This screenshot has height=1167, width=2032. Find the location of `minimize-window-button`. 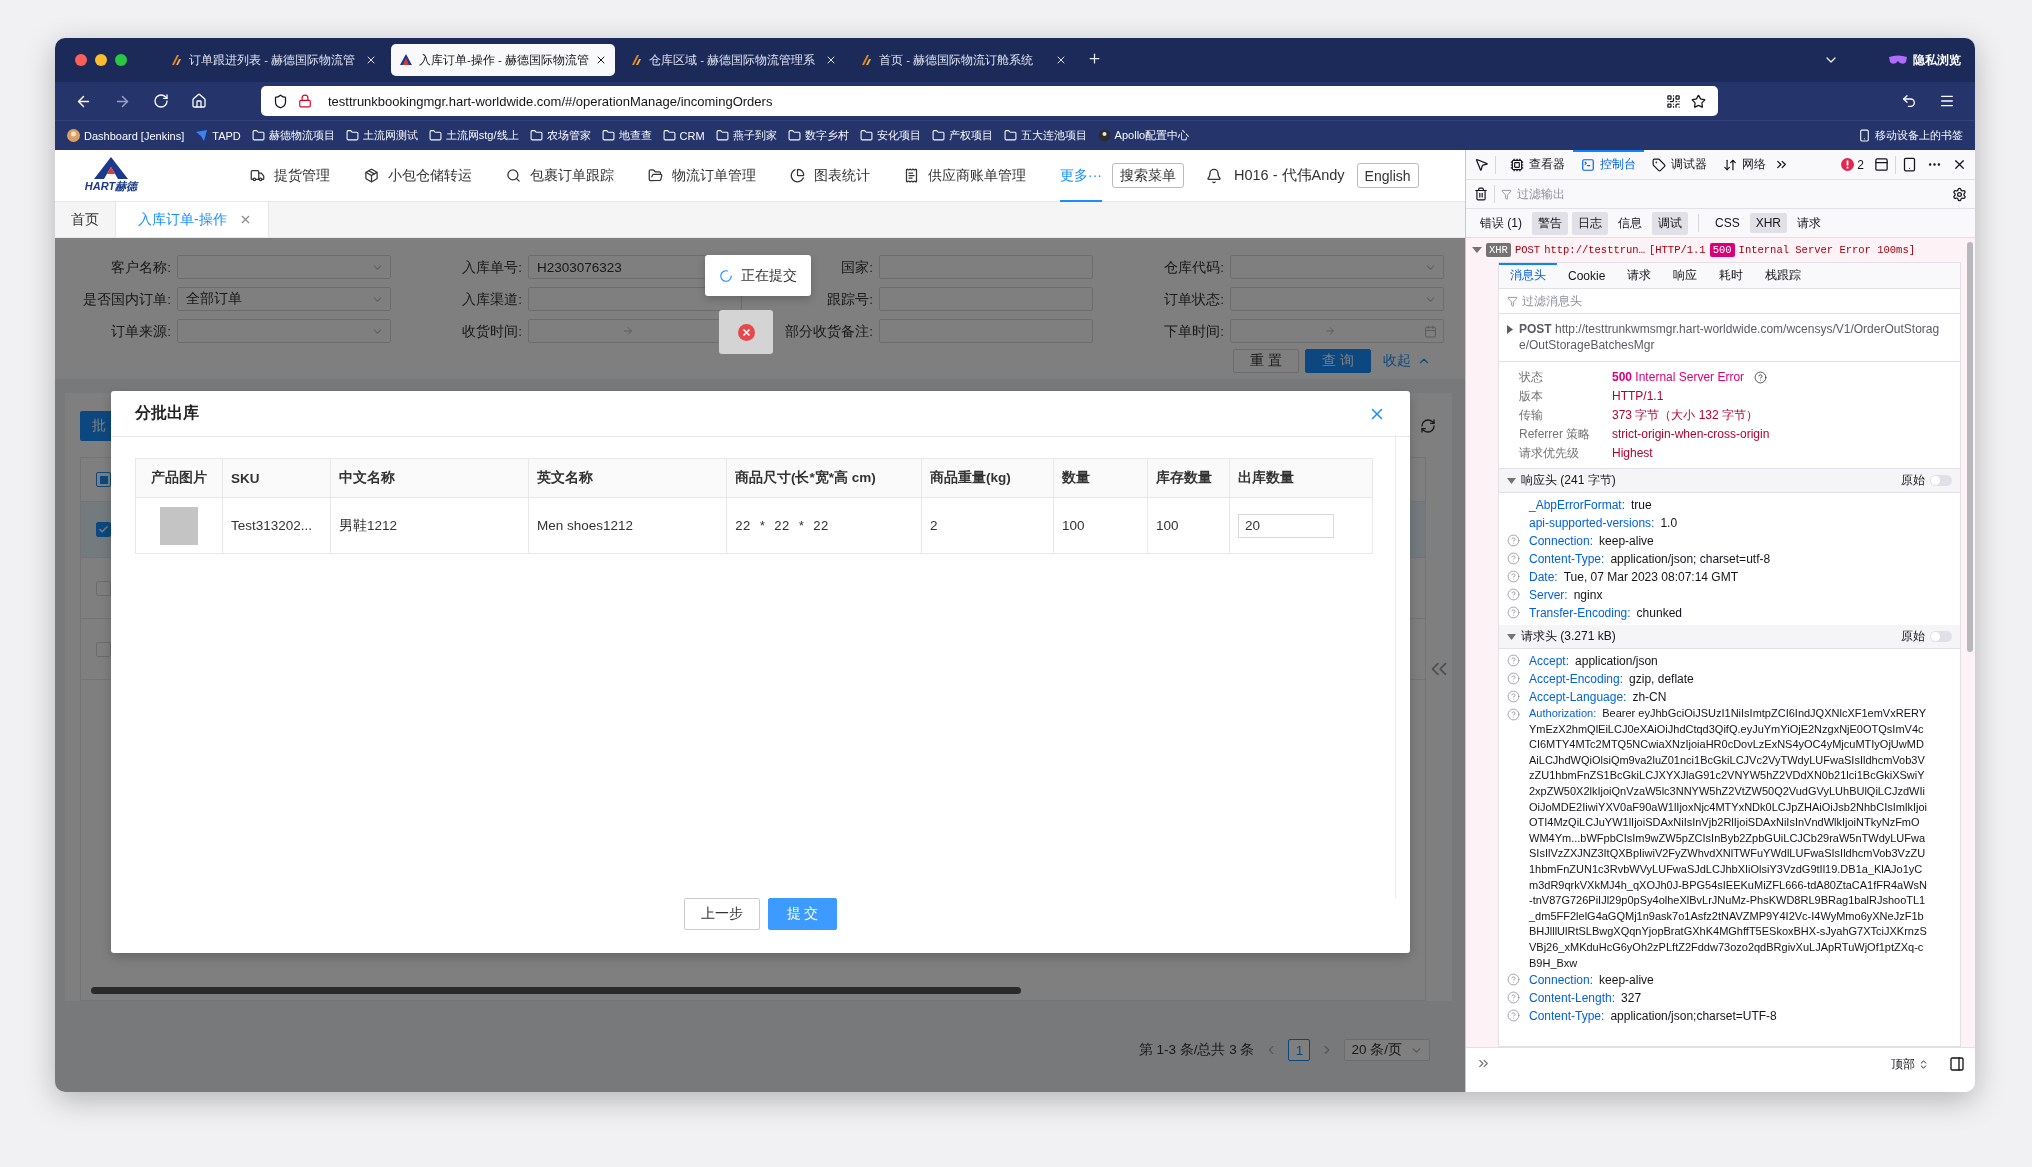

minimize-window-button is located at coordinates (101, 60).